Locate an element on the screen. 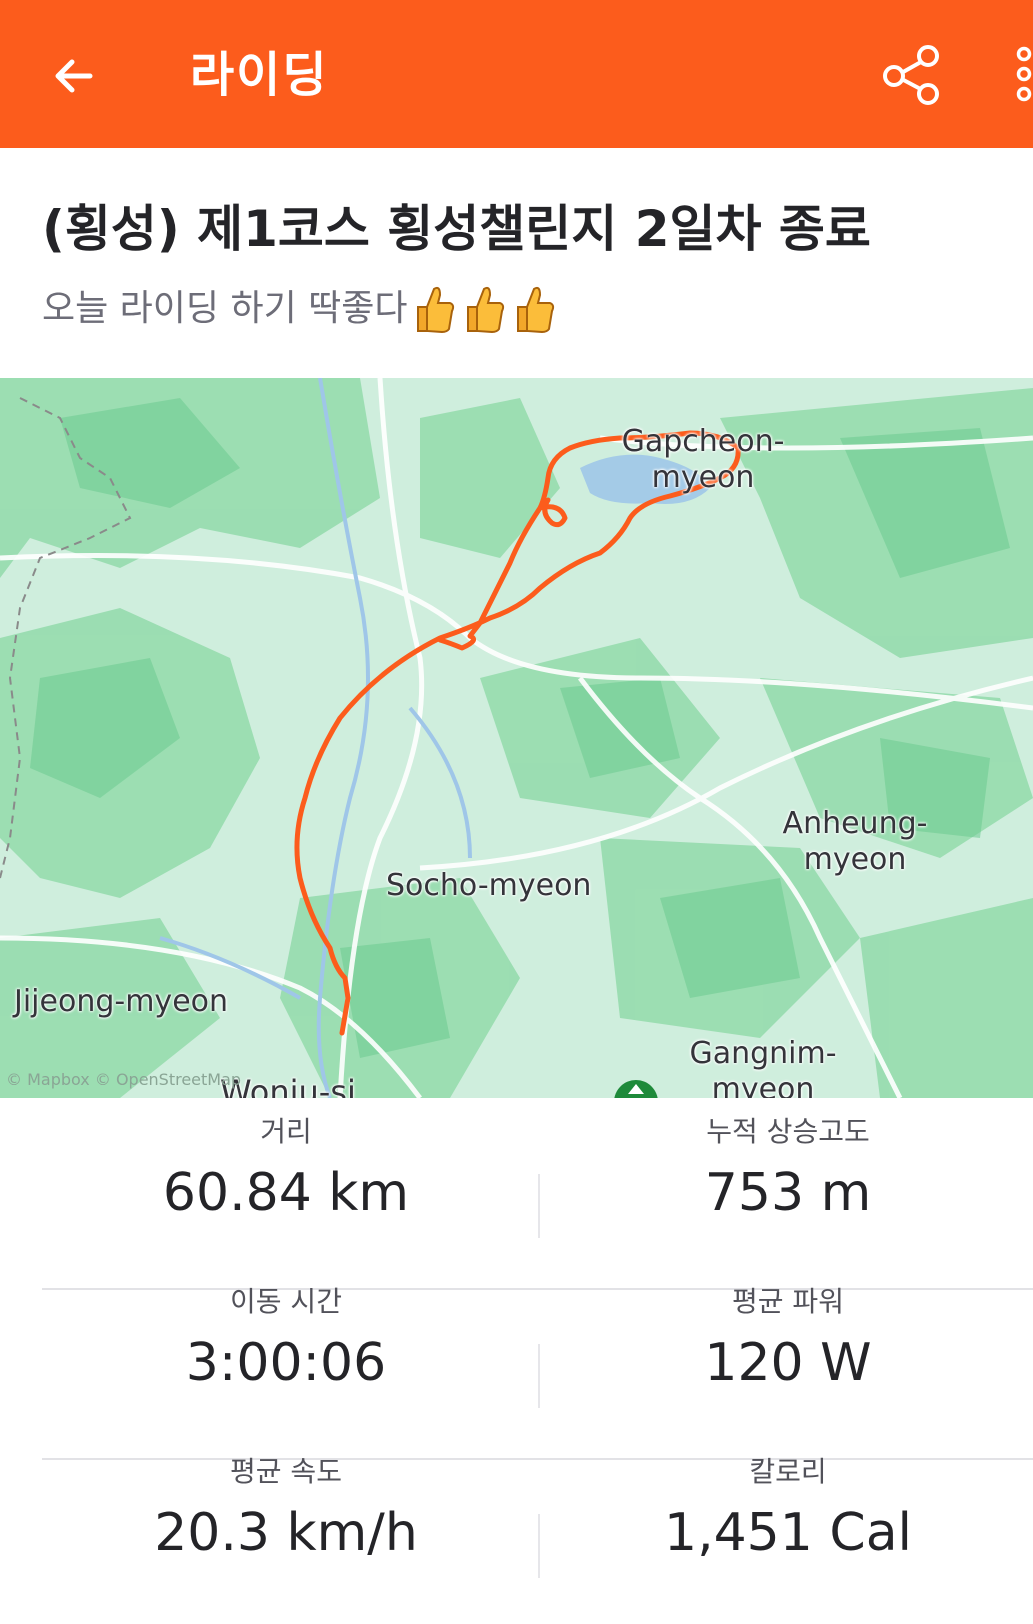  map-label-gangnim: Gangnim- myeon is located at coordinates (763, 1067).